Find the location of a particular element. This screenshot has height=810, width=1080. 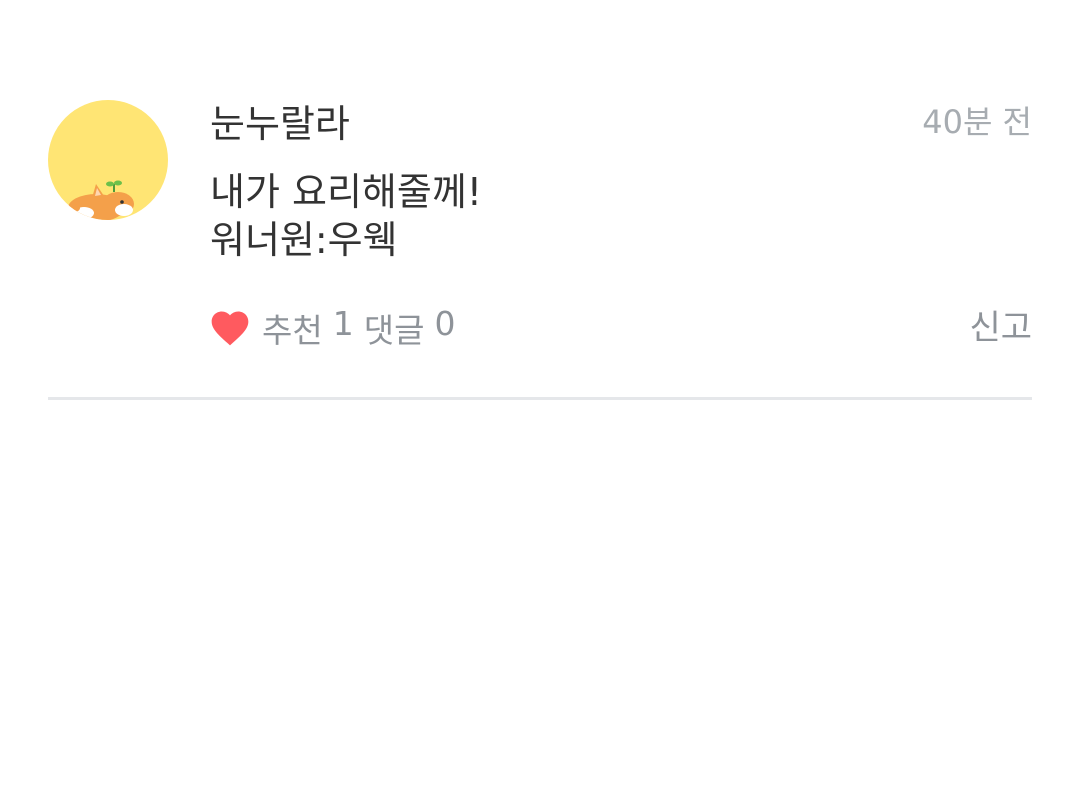

reply-label: 댓글 is located at coordinates (394, 330).